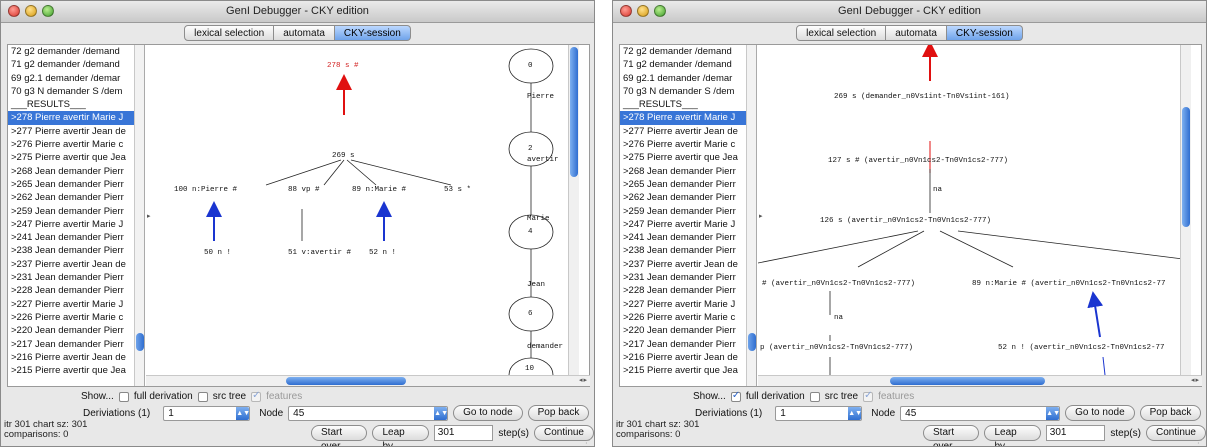 The image size is (1207, 447). I want to click on start-over-button: Start over, so click(339, 435).